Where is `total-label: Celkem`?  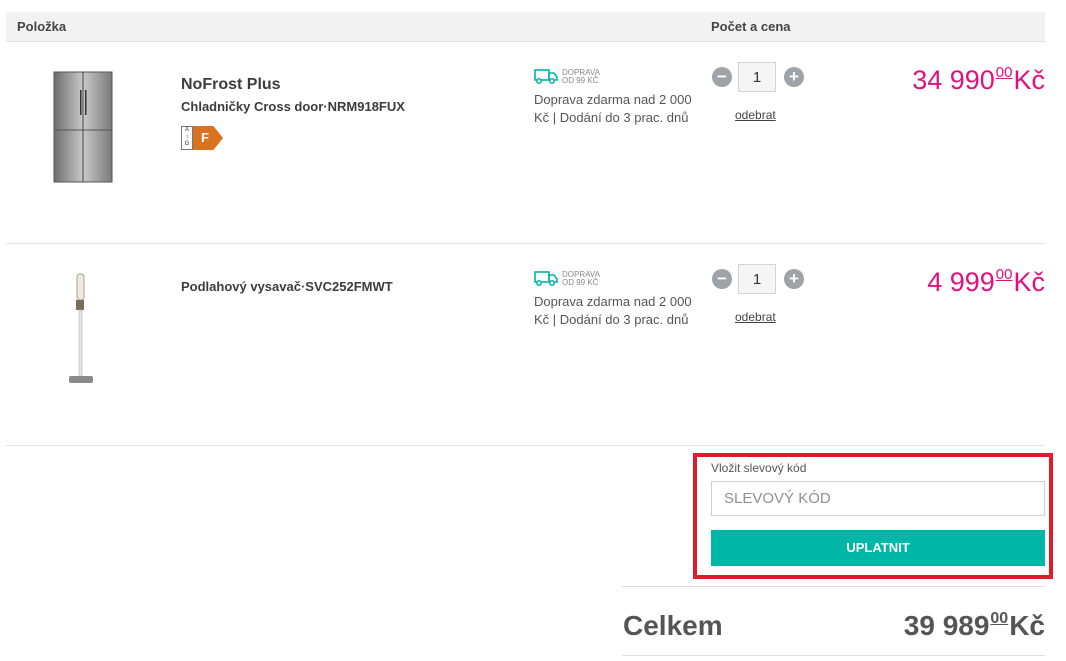 total-label: Celkem is located at coordinates (673, 625).